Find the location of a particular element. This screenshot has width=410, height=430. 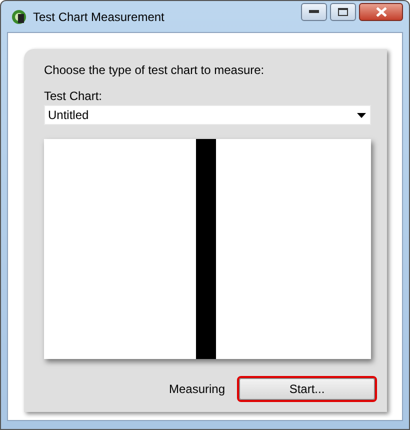

maximize-button is located at coordinates (343, 12).